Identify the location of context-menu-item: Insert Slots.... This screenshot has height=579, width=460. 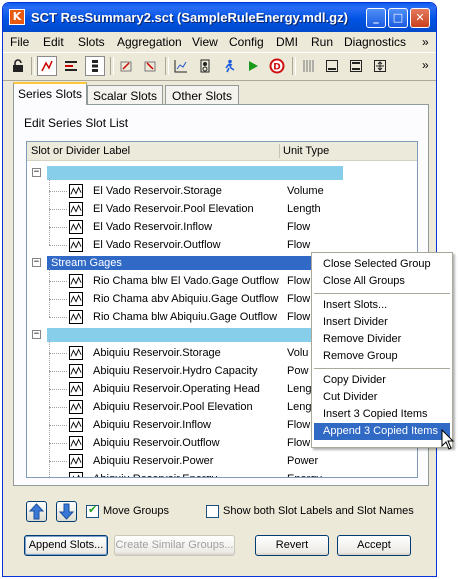
(382, 305).